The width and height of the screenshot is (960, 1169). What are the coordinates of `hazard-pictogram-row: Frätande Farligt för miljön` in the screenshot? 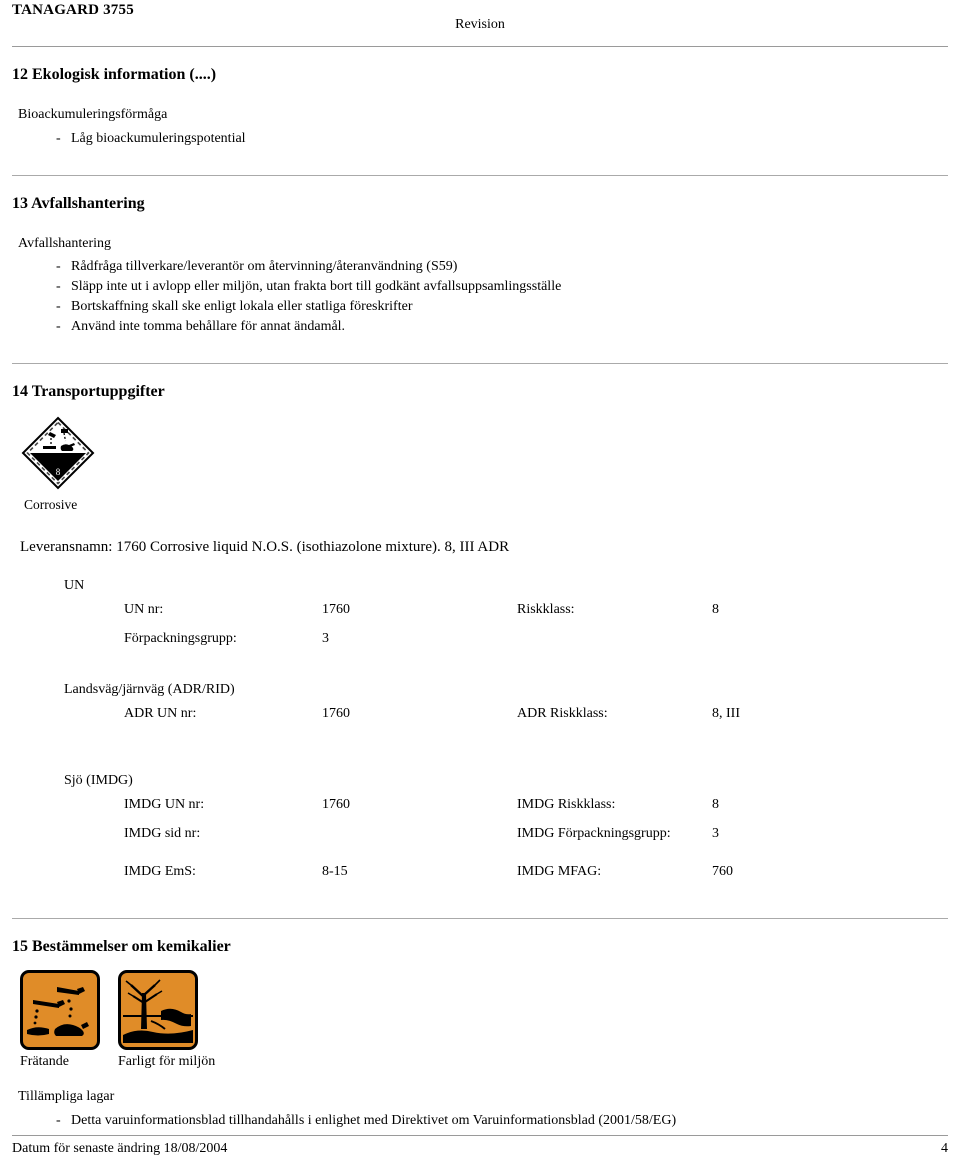 It's located at (484, 1020).